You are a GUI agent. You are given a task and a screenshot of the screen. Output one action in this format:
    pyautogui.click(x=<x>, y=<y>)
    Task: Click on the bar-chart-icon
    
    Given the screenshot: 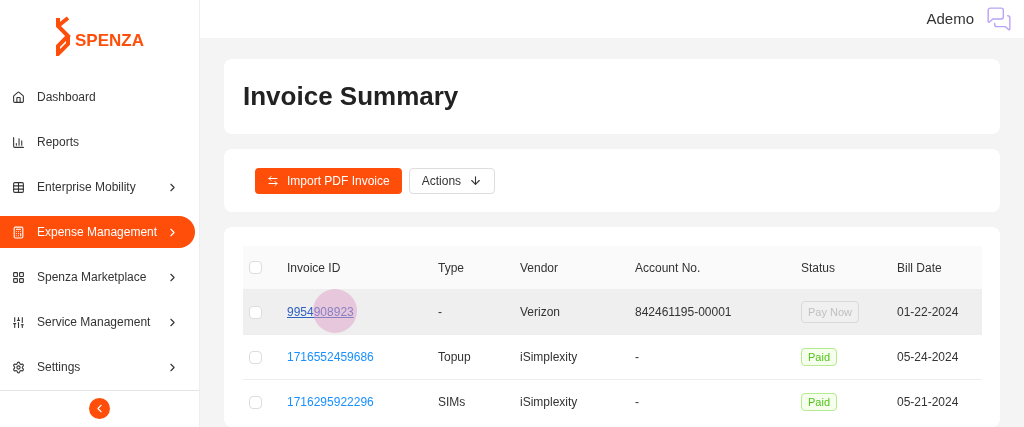 What is the action you would take?
    pyautogui.click(x=18, y=142)
    